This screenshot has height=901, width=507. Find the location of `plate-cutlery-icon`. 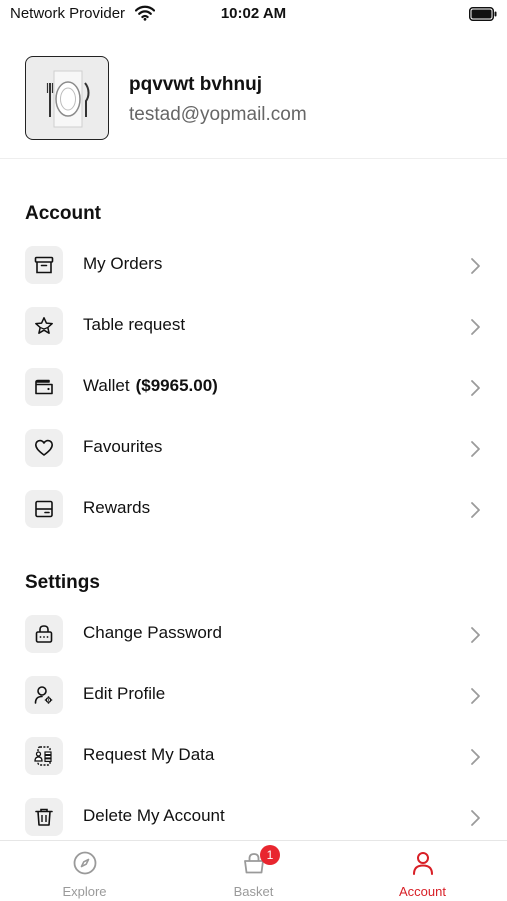

plate-cutlery-icon is located at coordinates (68, 99).